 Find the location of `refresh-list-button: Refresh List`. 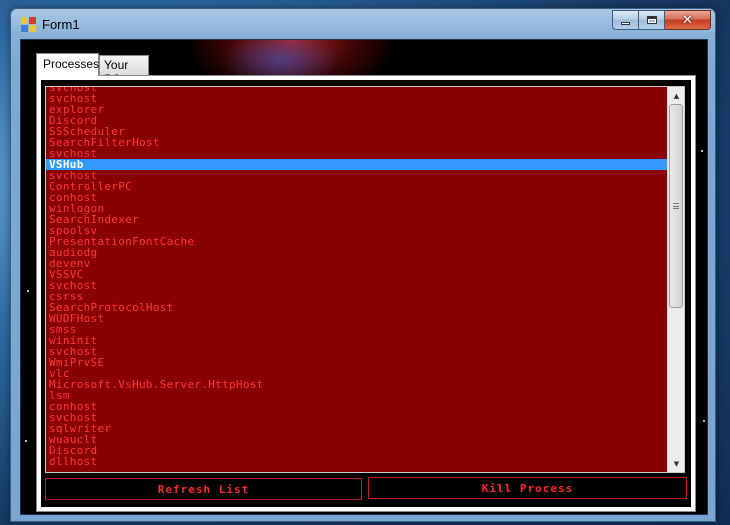

refresh-list-button: Refresh List is located at coordinates (203, 489).